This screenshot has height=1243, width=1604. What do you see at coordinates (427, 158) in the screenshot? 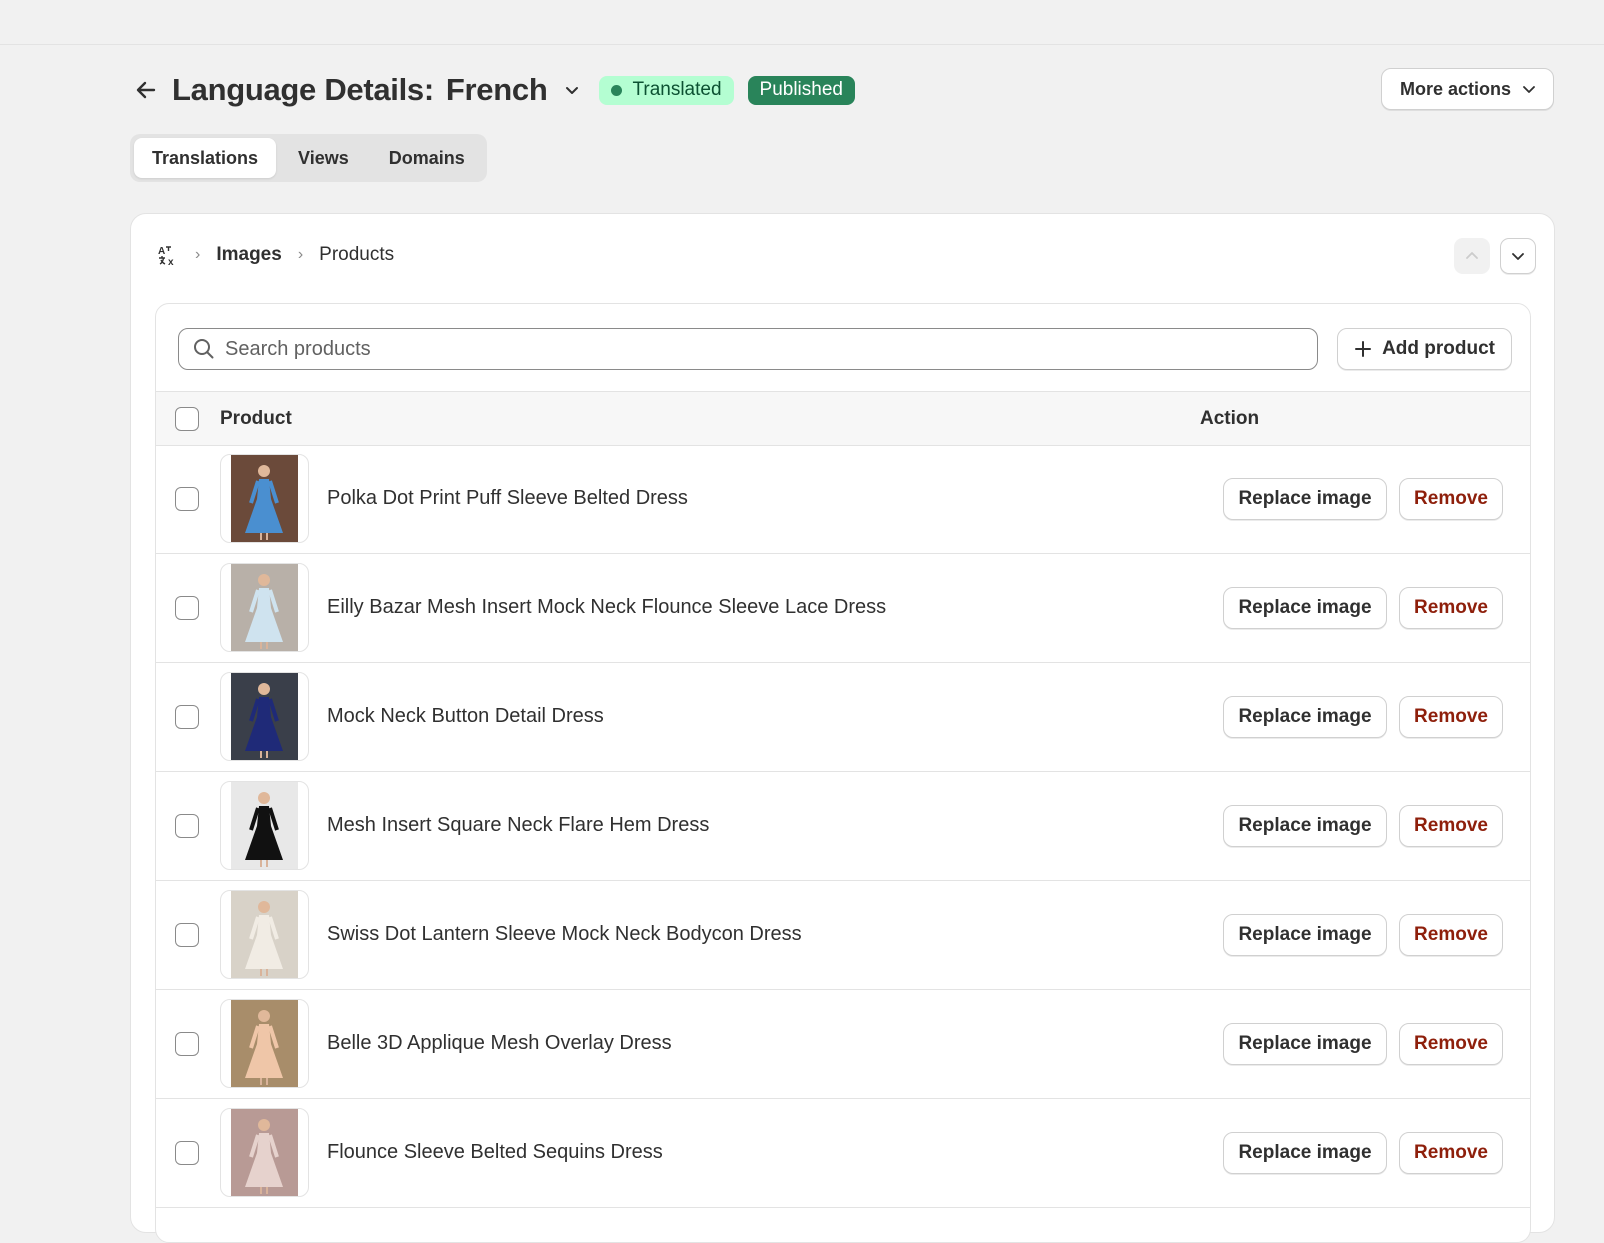
I see `tab-domains: Domains` at bounding box center [427, 158].